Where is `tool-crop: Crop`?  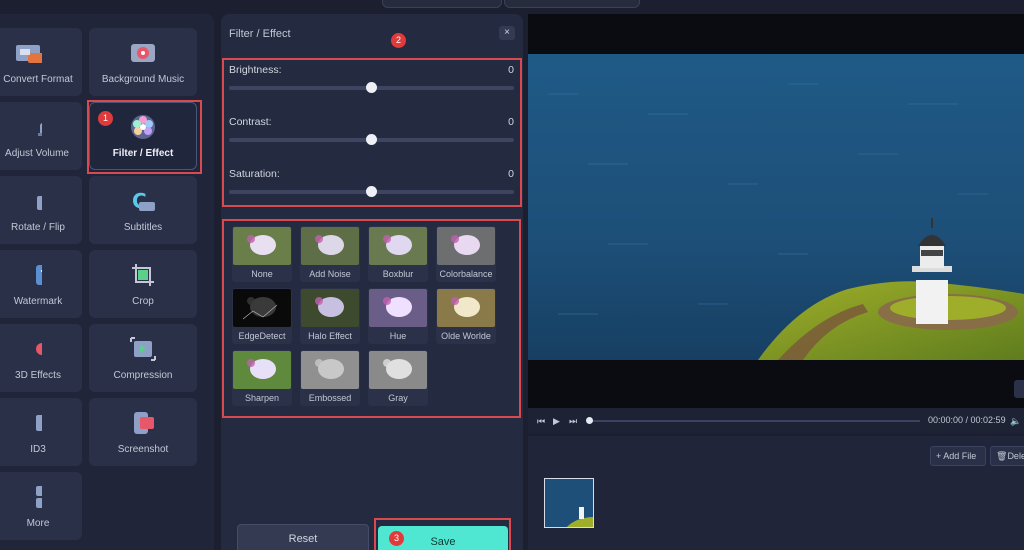 tool-crop: Crop is located at coordinates (143, 284).